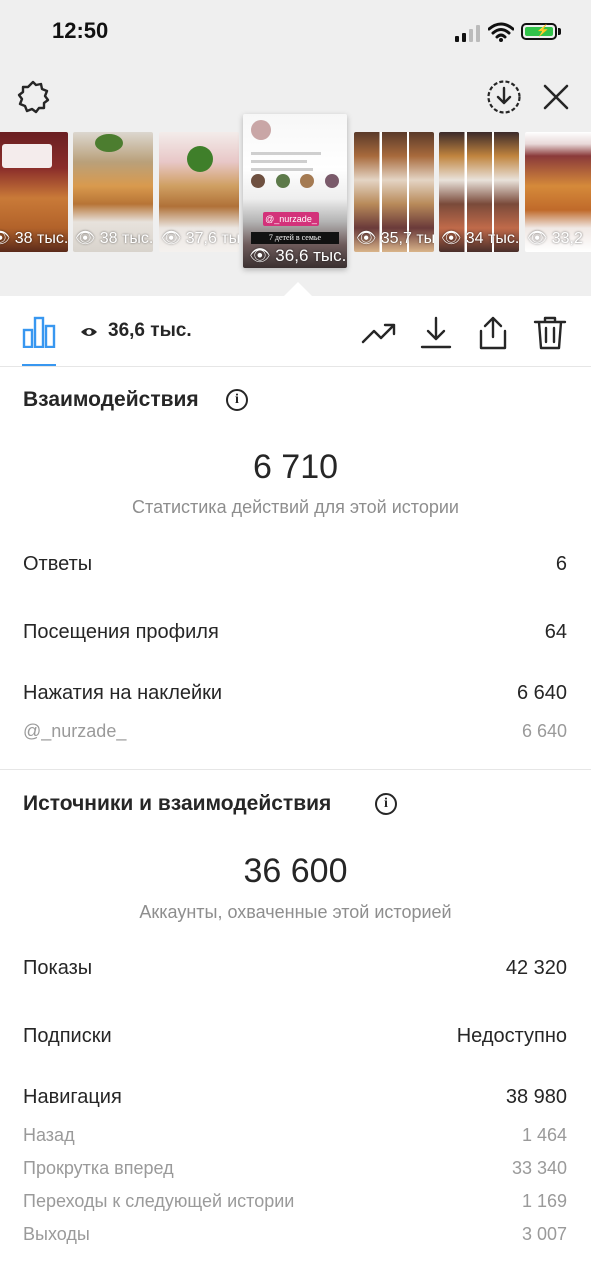 This screenshot has width=591, height=1280. I want to click on story-thumbnail: 👁 33,2, so click(558, 192).